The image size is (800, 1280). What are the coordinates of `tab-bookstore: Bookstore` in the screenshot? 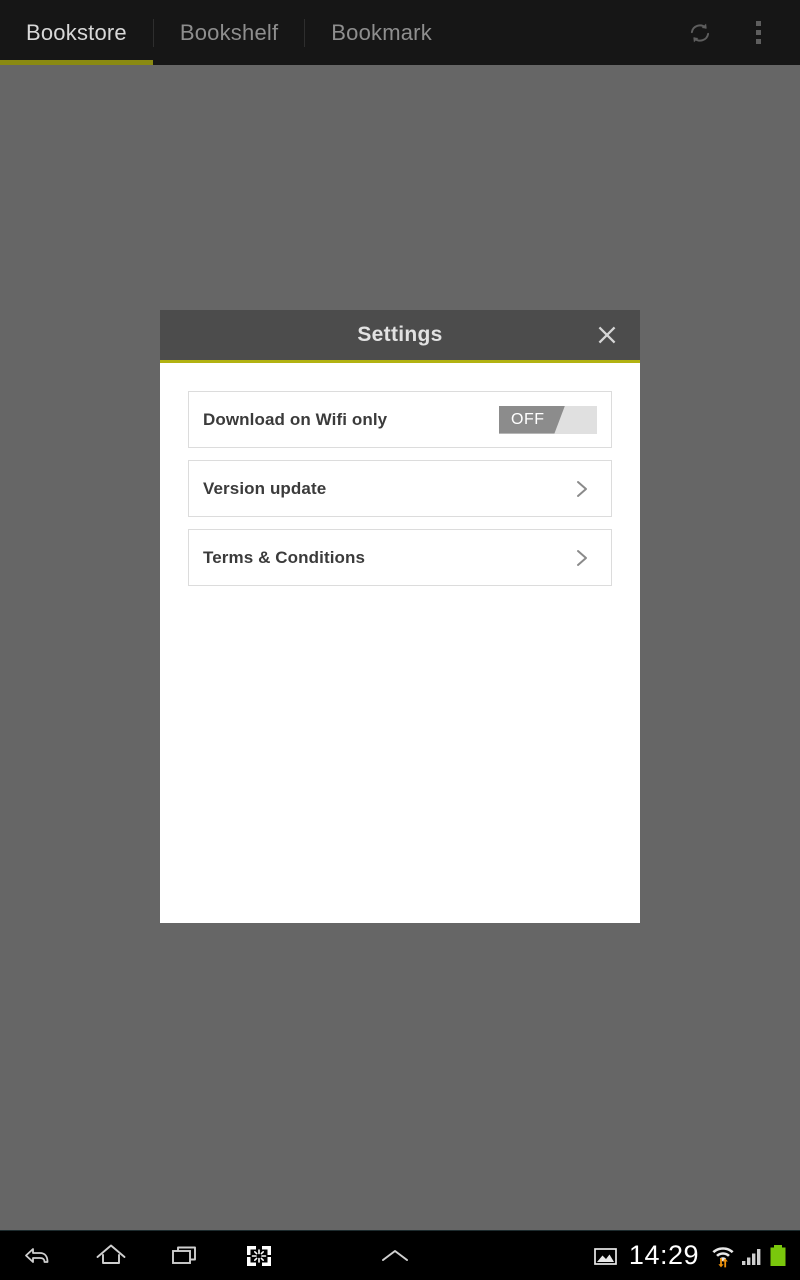 It's located at (76, 32).